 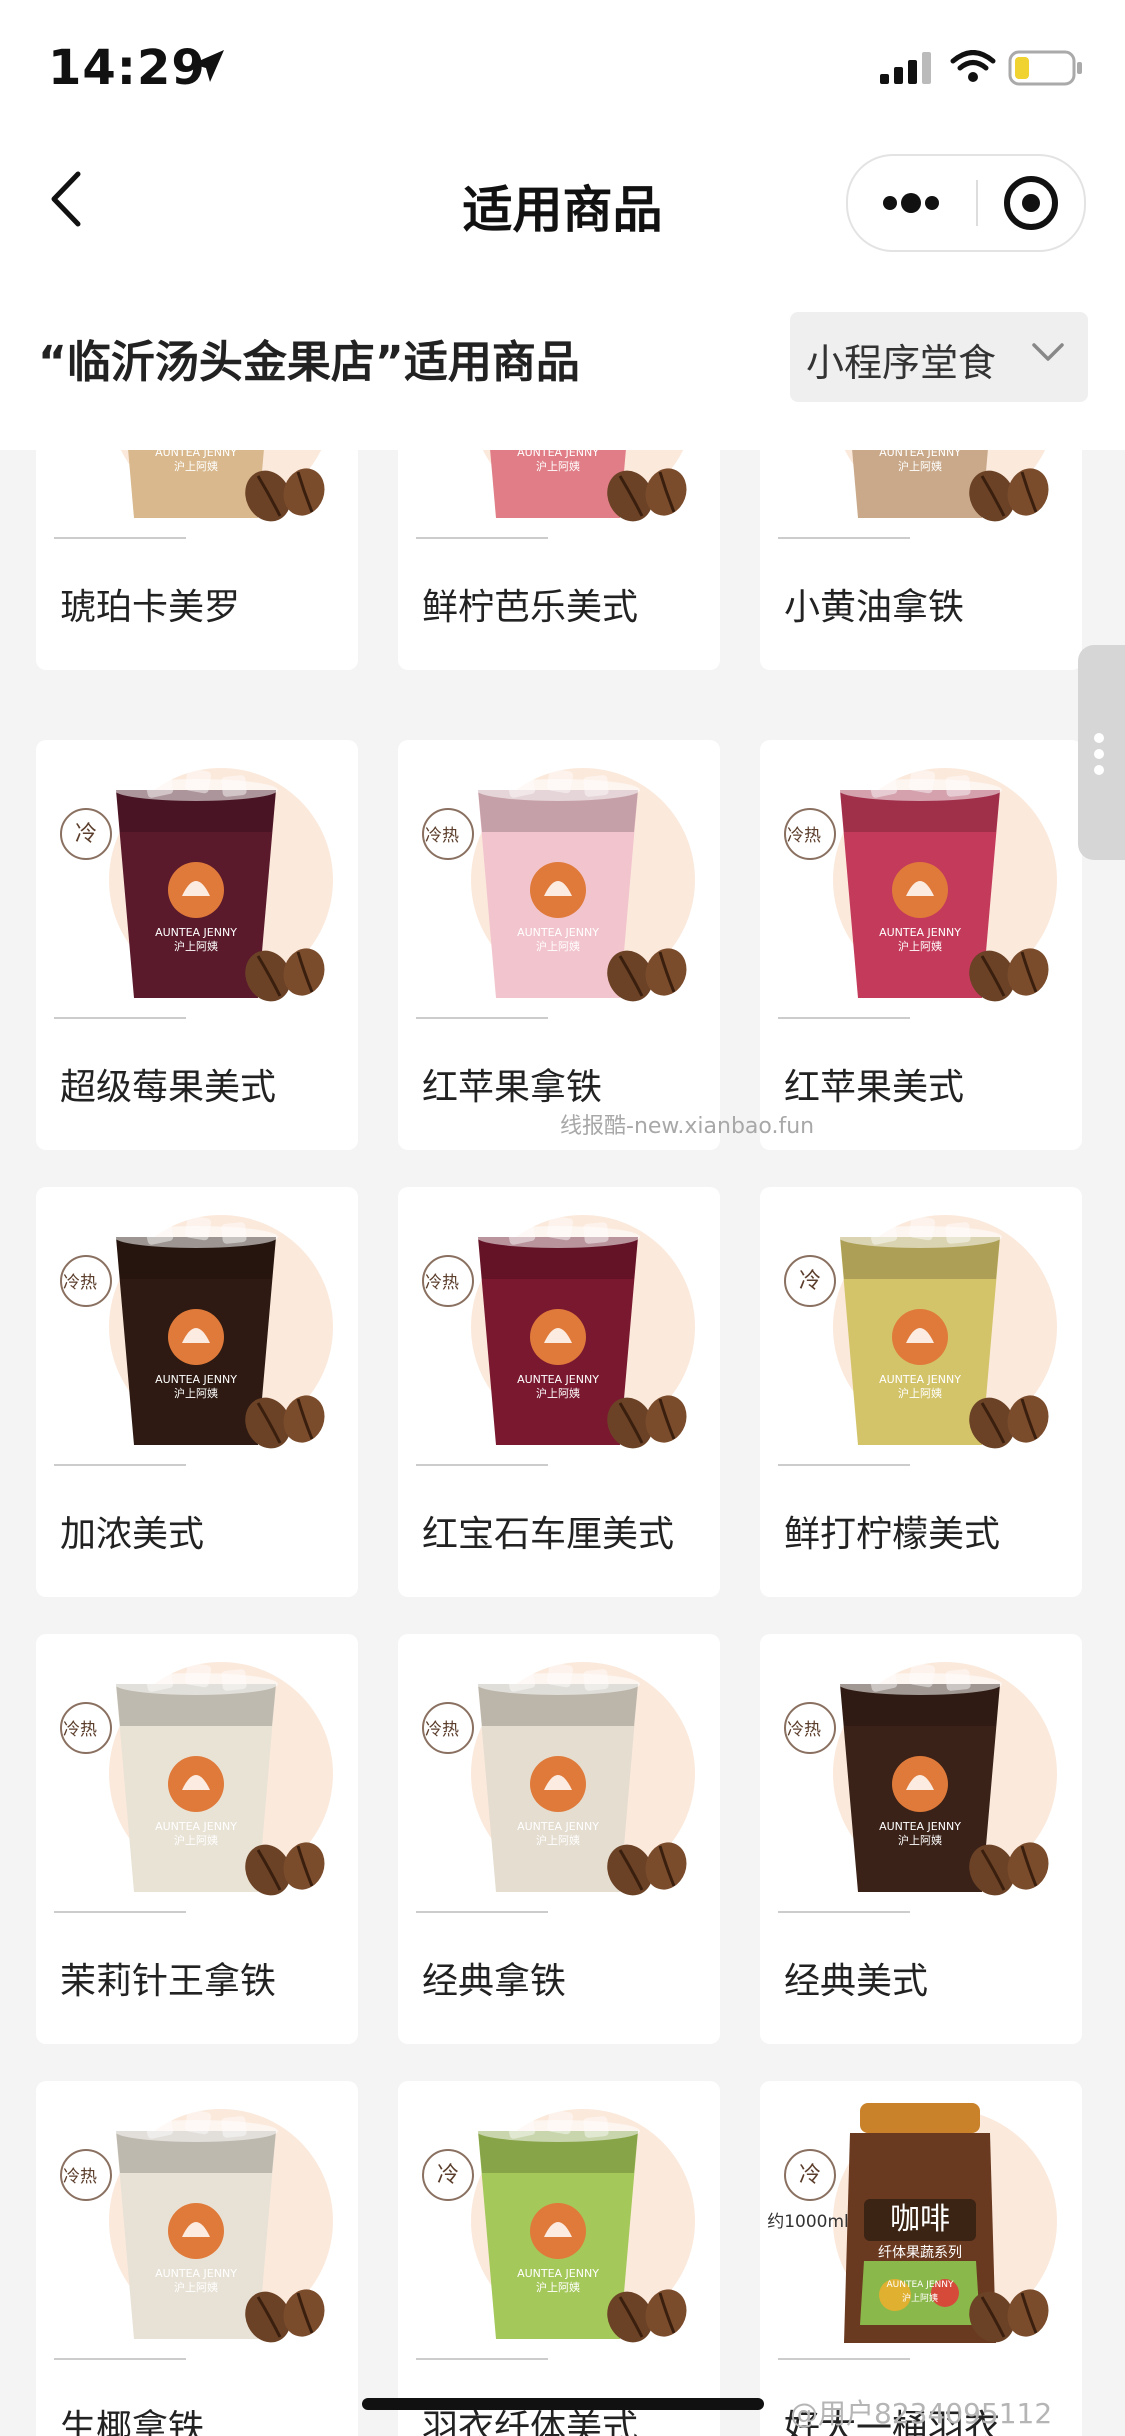 I want to click on product-card: 咖啡 纤体果蔬系列 AUNTEA JENNY 沪上阿姨冷约1000ml 好大一桶羽衣, so click(x=921, y=2258).